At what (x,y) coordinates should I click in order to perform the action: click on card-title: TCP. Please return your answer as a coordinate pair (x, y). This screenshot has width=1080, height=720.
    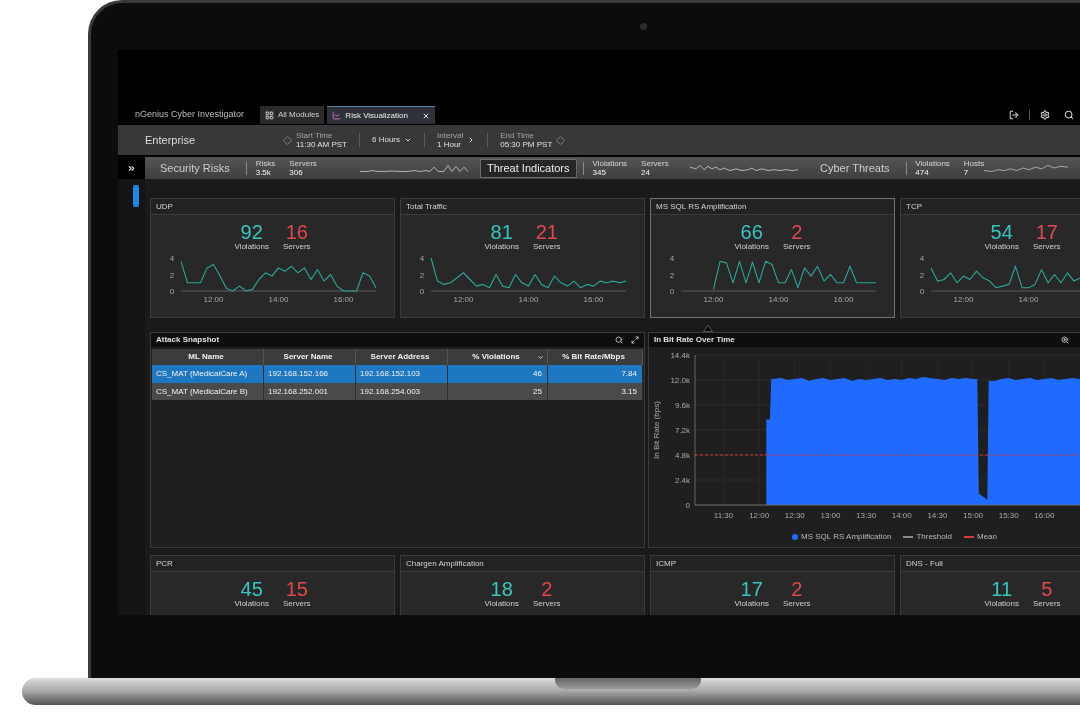
    Looking at the image, I should click on (990, 207).